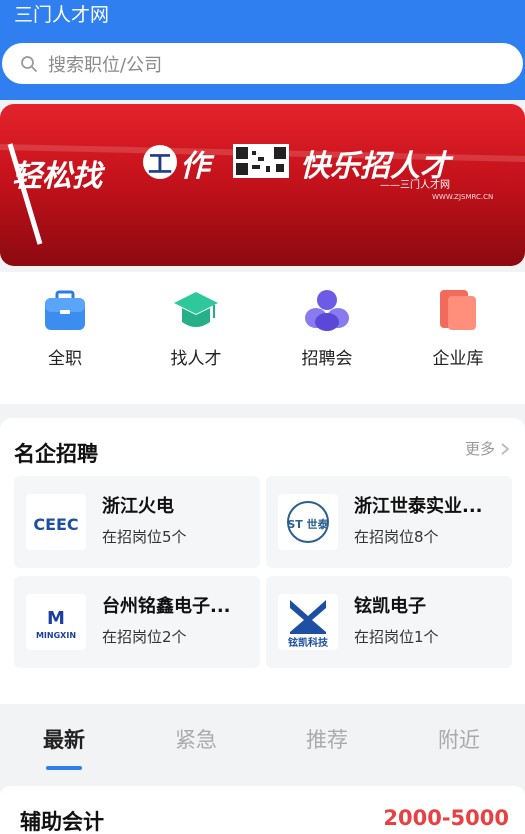 The image size is (525, 834). What do you see at coordinates (137, 522) in the screenshot?
I see `company-card: CEEC 浙江火电 在招岗位5个` at bounding box center [137, 522].